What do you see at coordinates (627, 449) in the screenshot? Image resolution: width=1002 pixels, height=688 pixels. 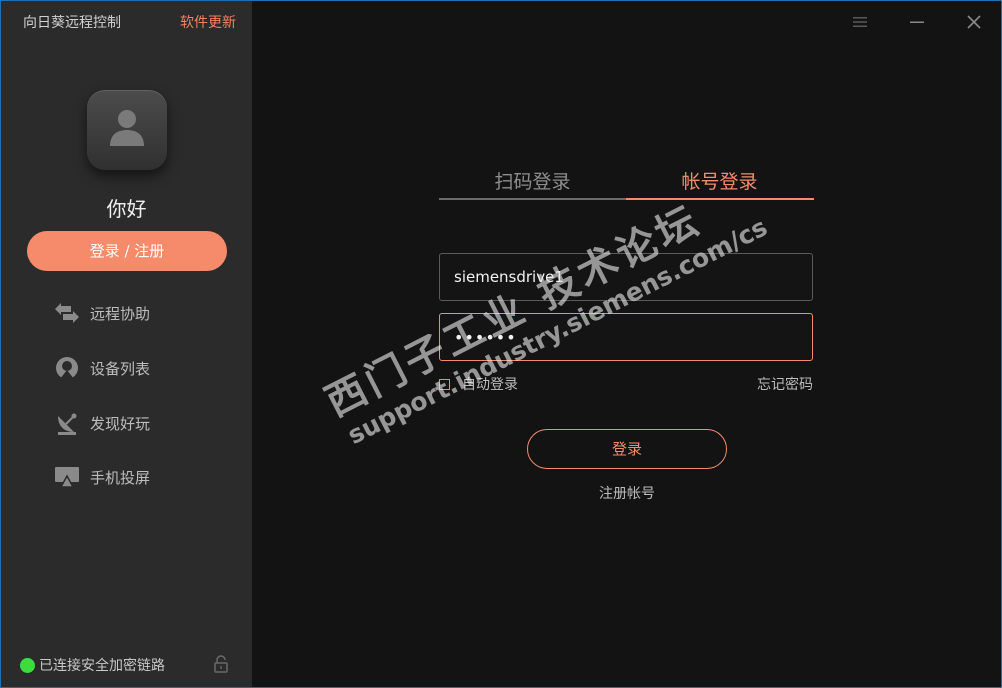 I see `login-button: 登录` at bounding box center [627, 449].